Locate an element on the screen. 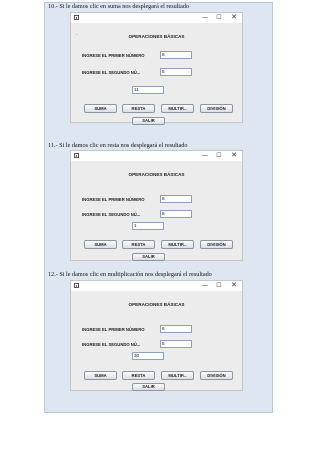 The width and height of the screenshot is (320, 453). result-field: 1 is located at coordinates (148, 226).